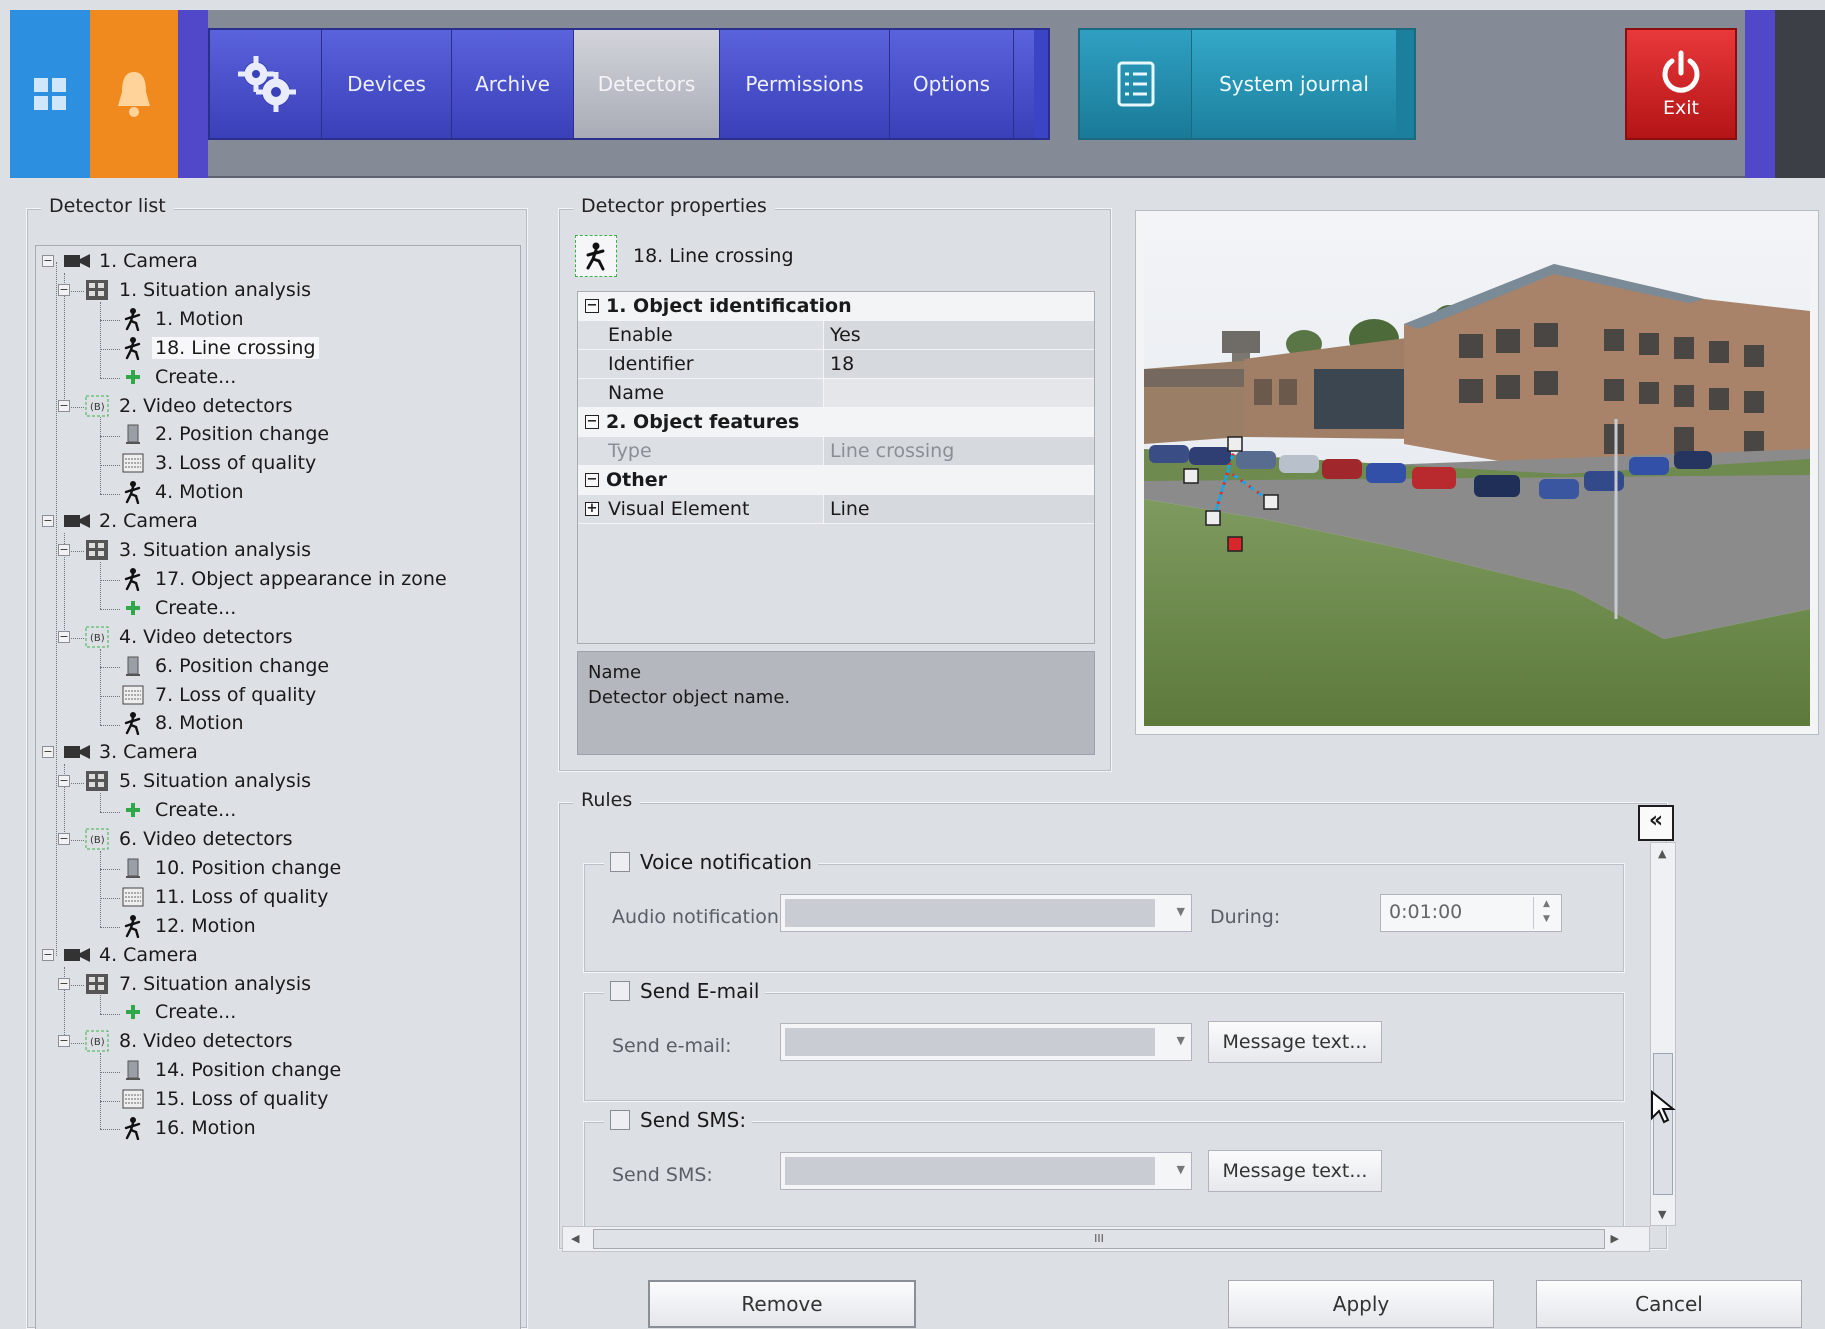 The width and height of the screenshot is (1825, 1329). I want to click on property-row-name: Name, so click(836, 393).